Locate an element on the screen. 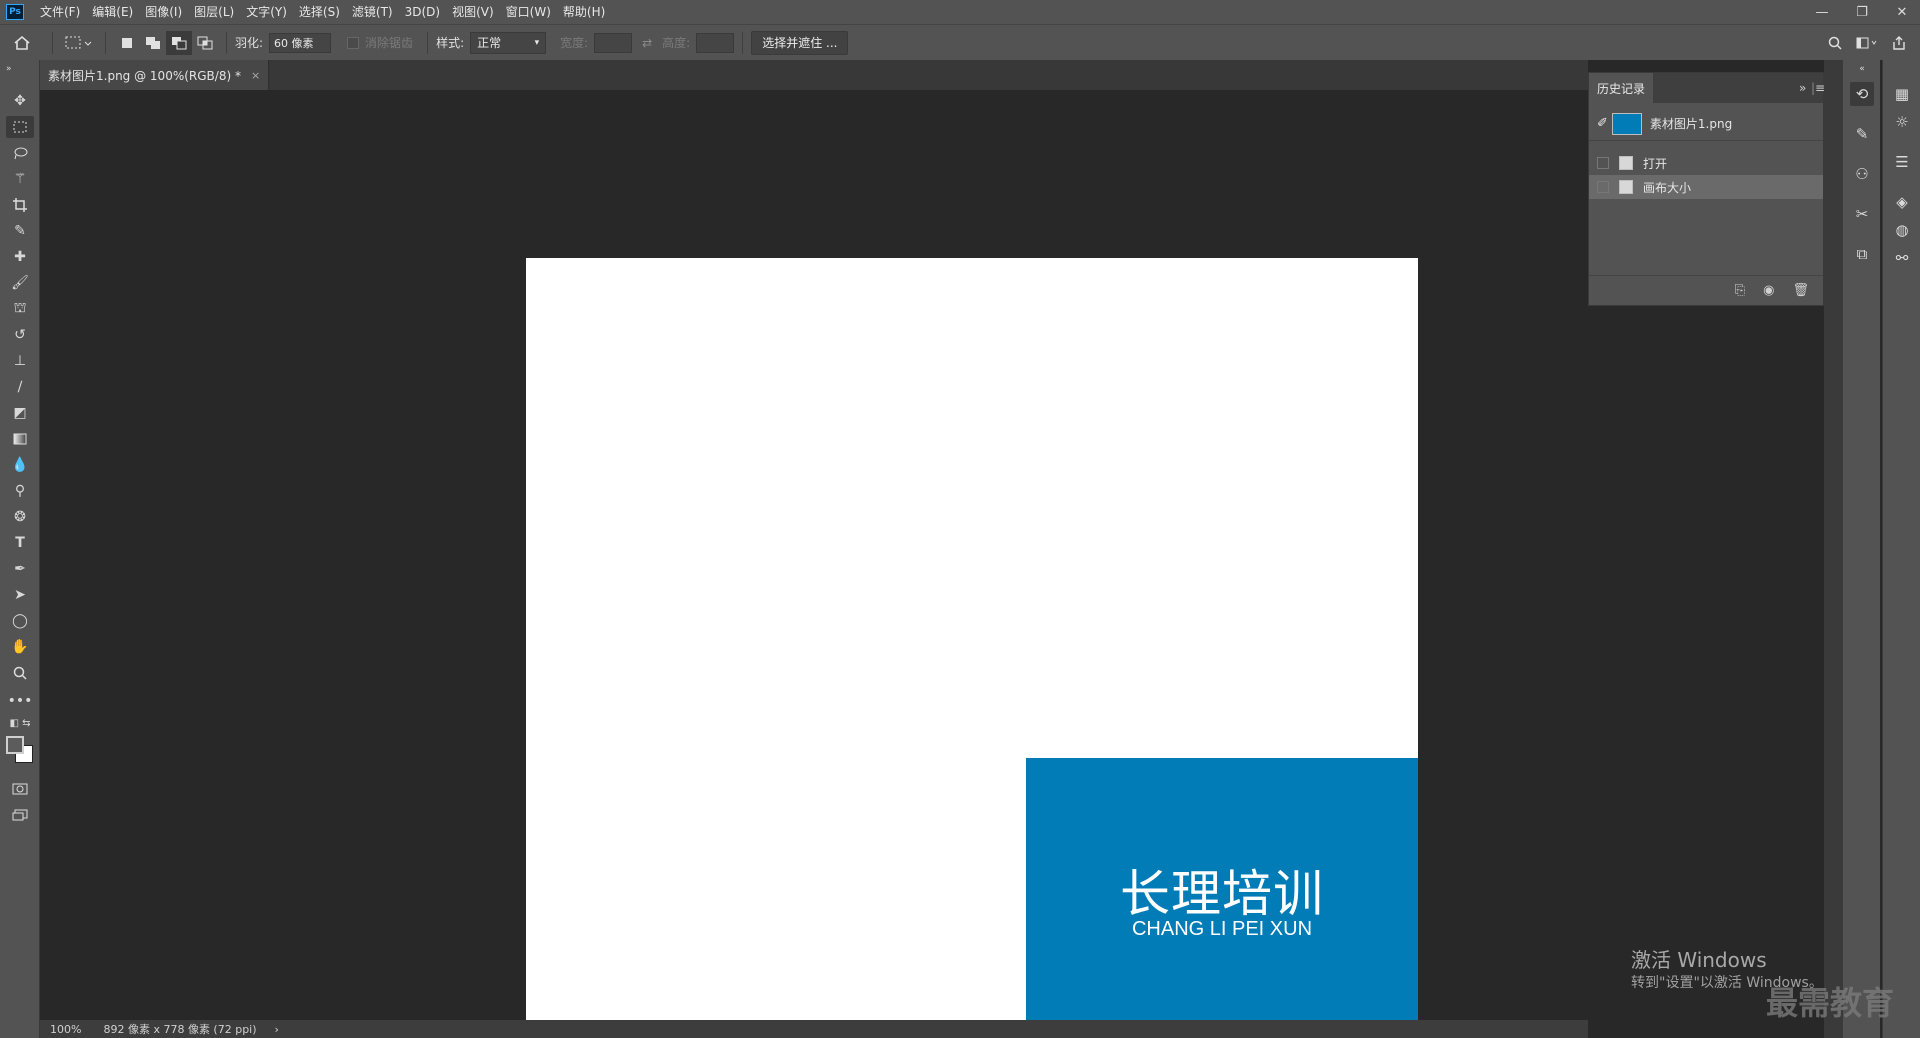  create-snapshot-icon: ◉ is located at coordinates (1768, 290).